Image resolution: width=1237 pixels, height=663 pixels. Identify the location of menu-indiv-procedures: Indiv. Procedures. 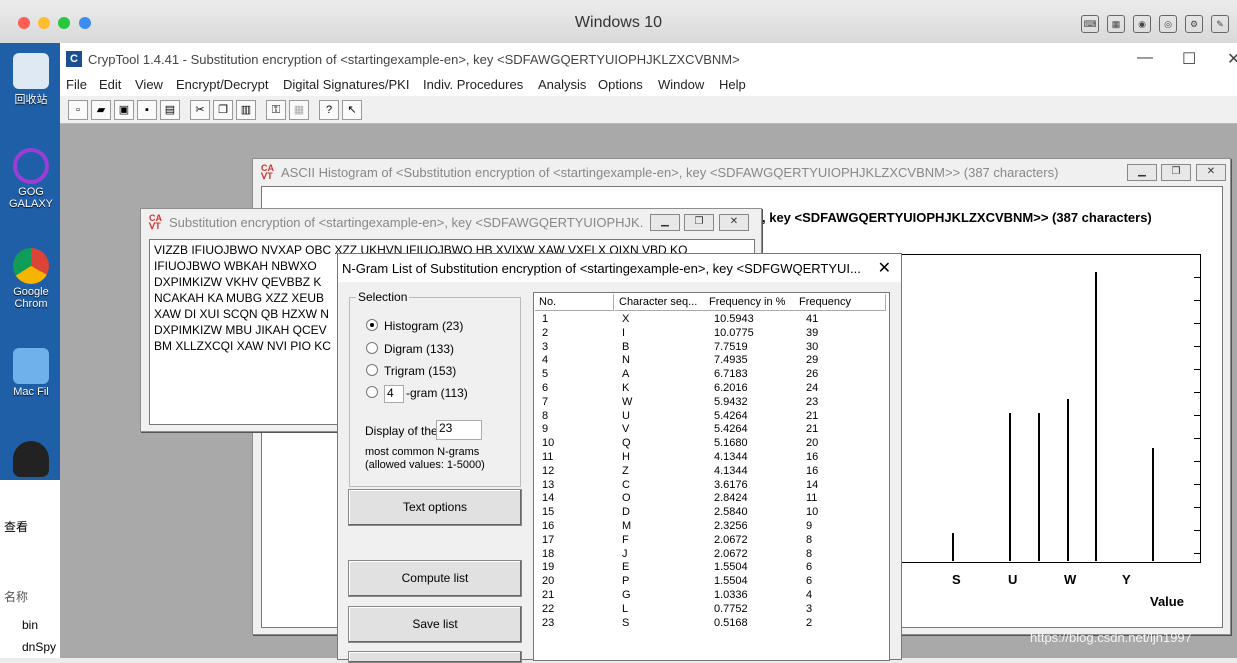
(473, 84).